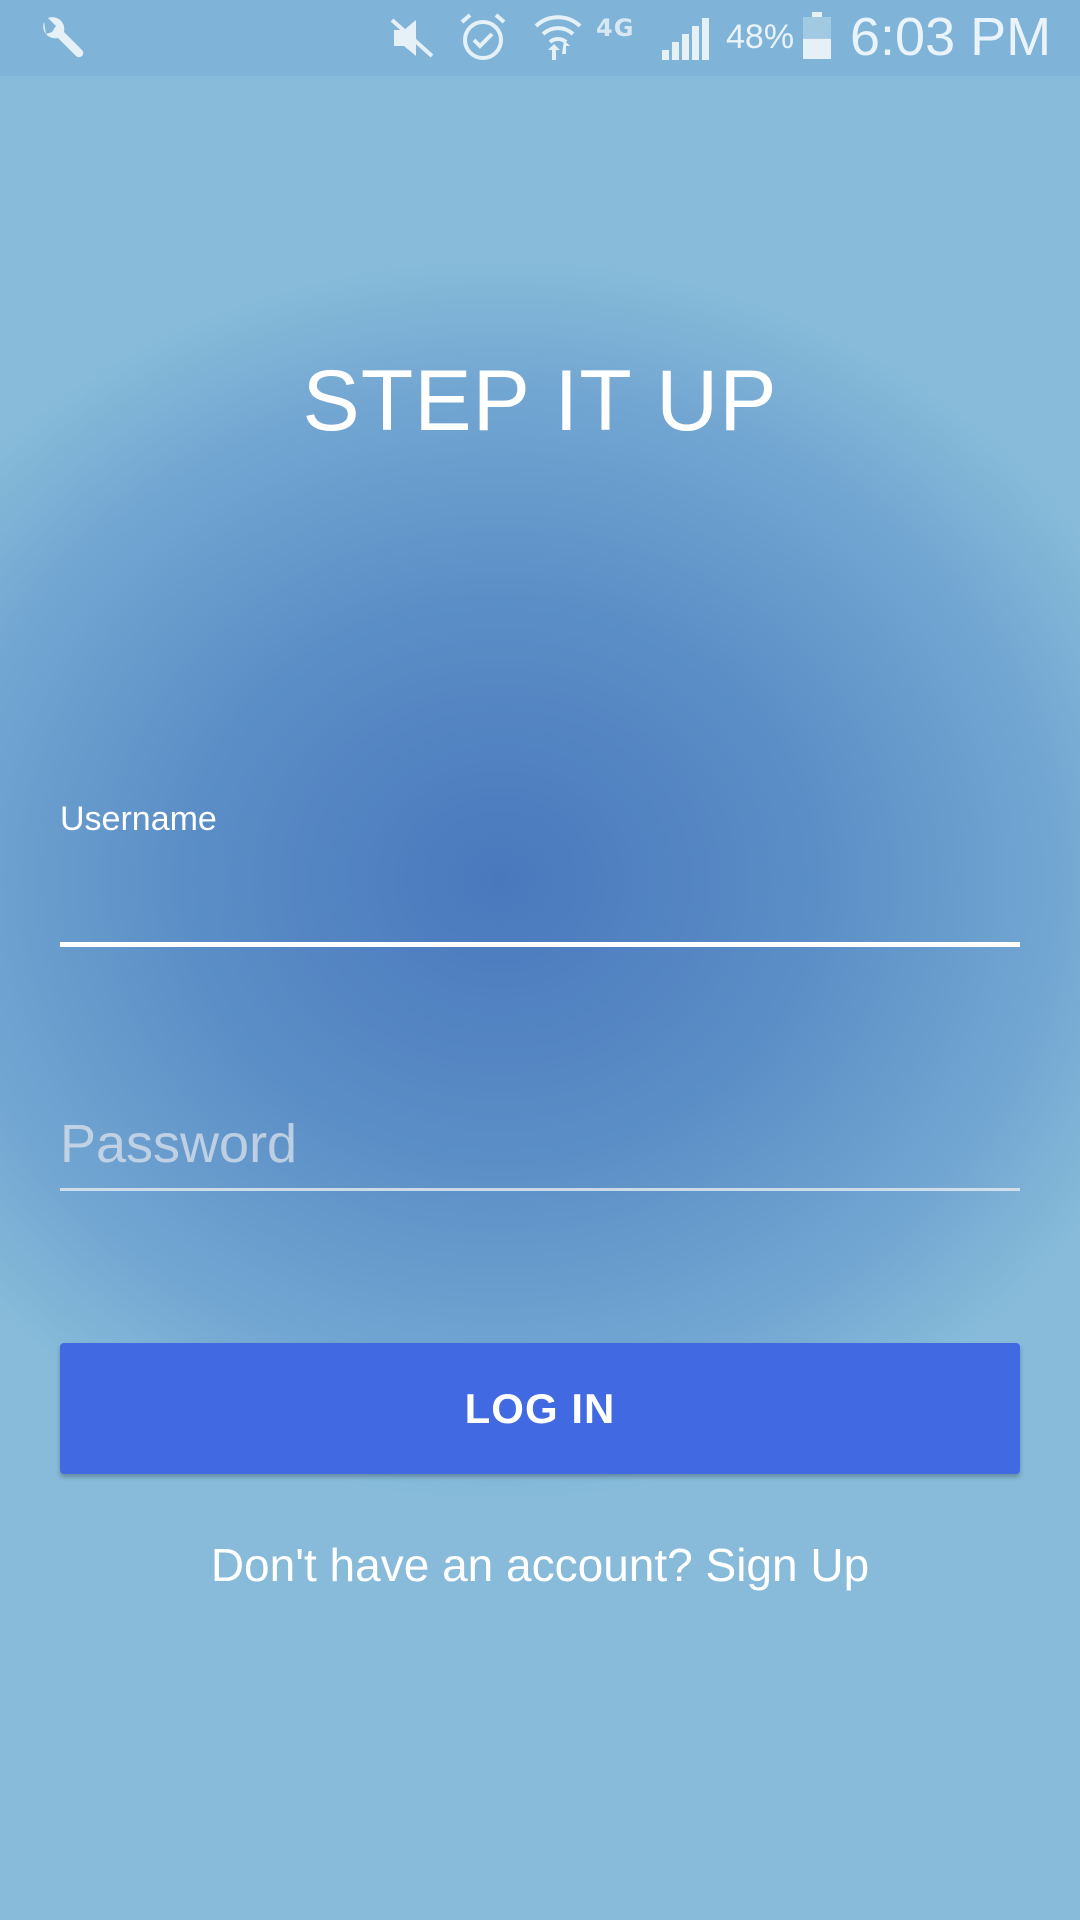  What do you see at coordinates (540, 401) in the screenshot?
I see `app-title: STEP IT UP` at bounding box center [540, 401].